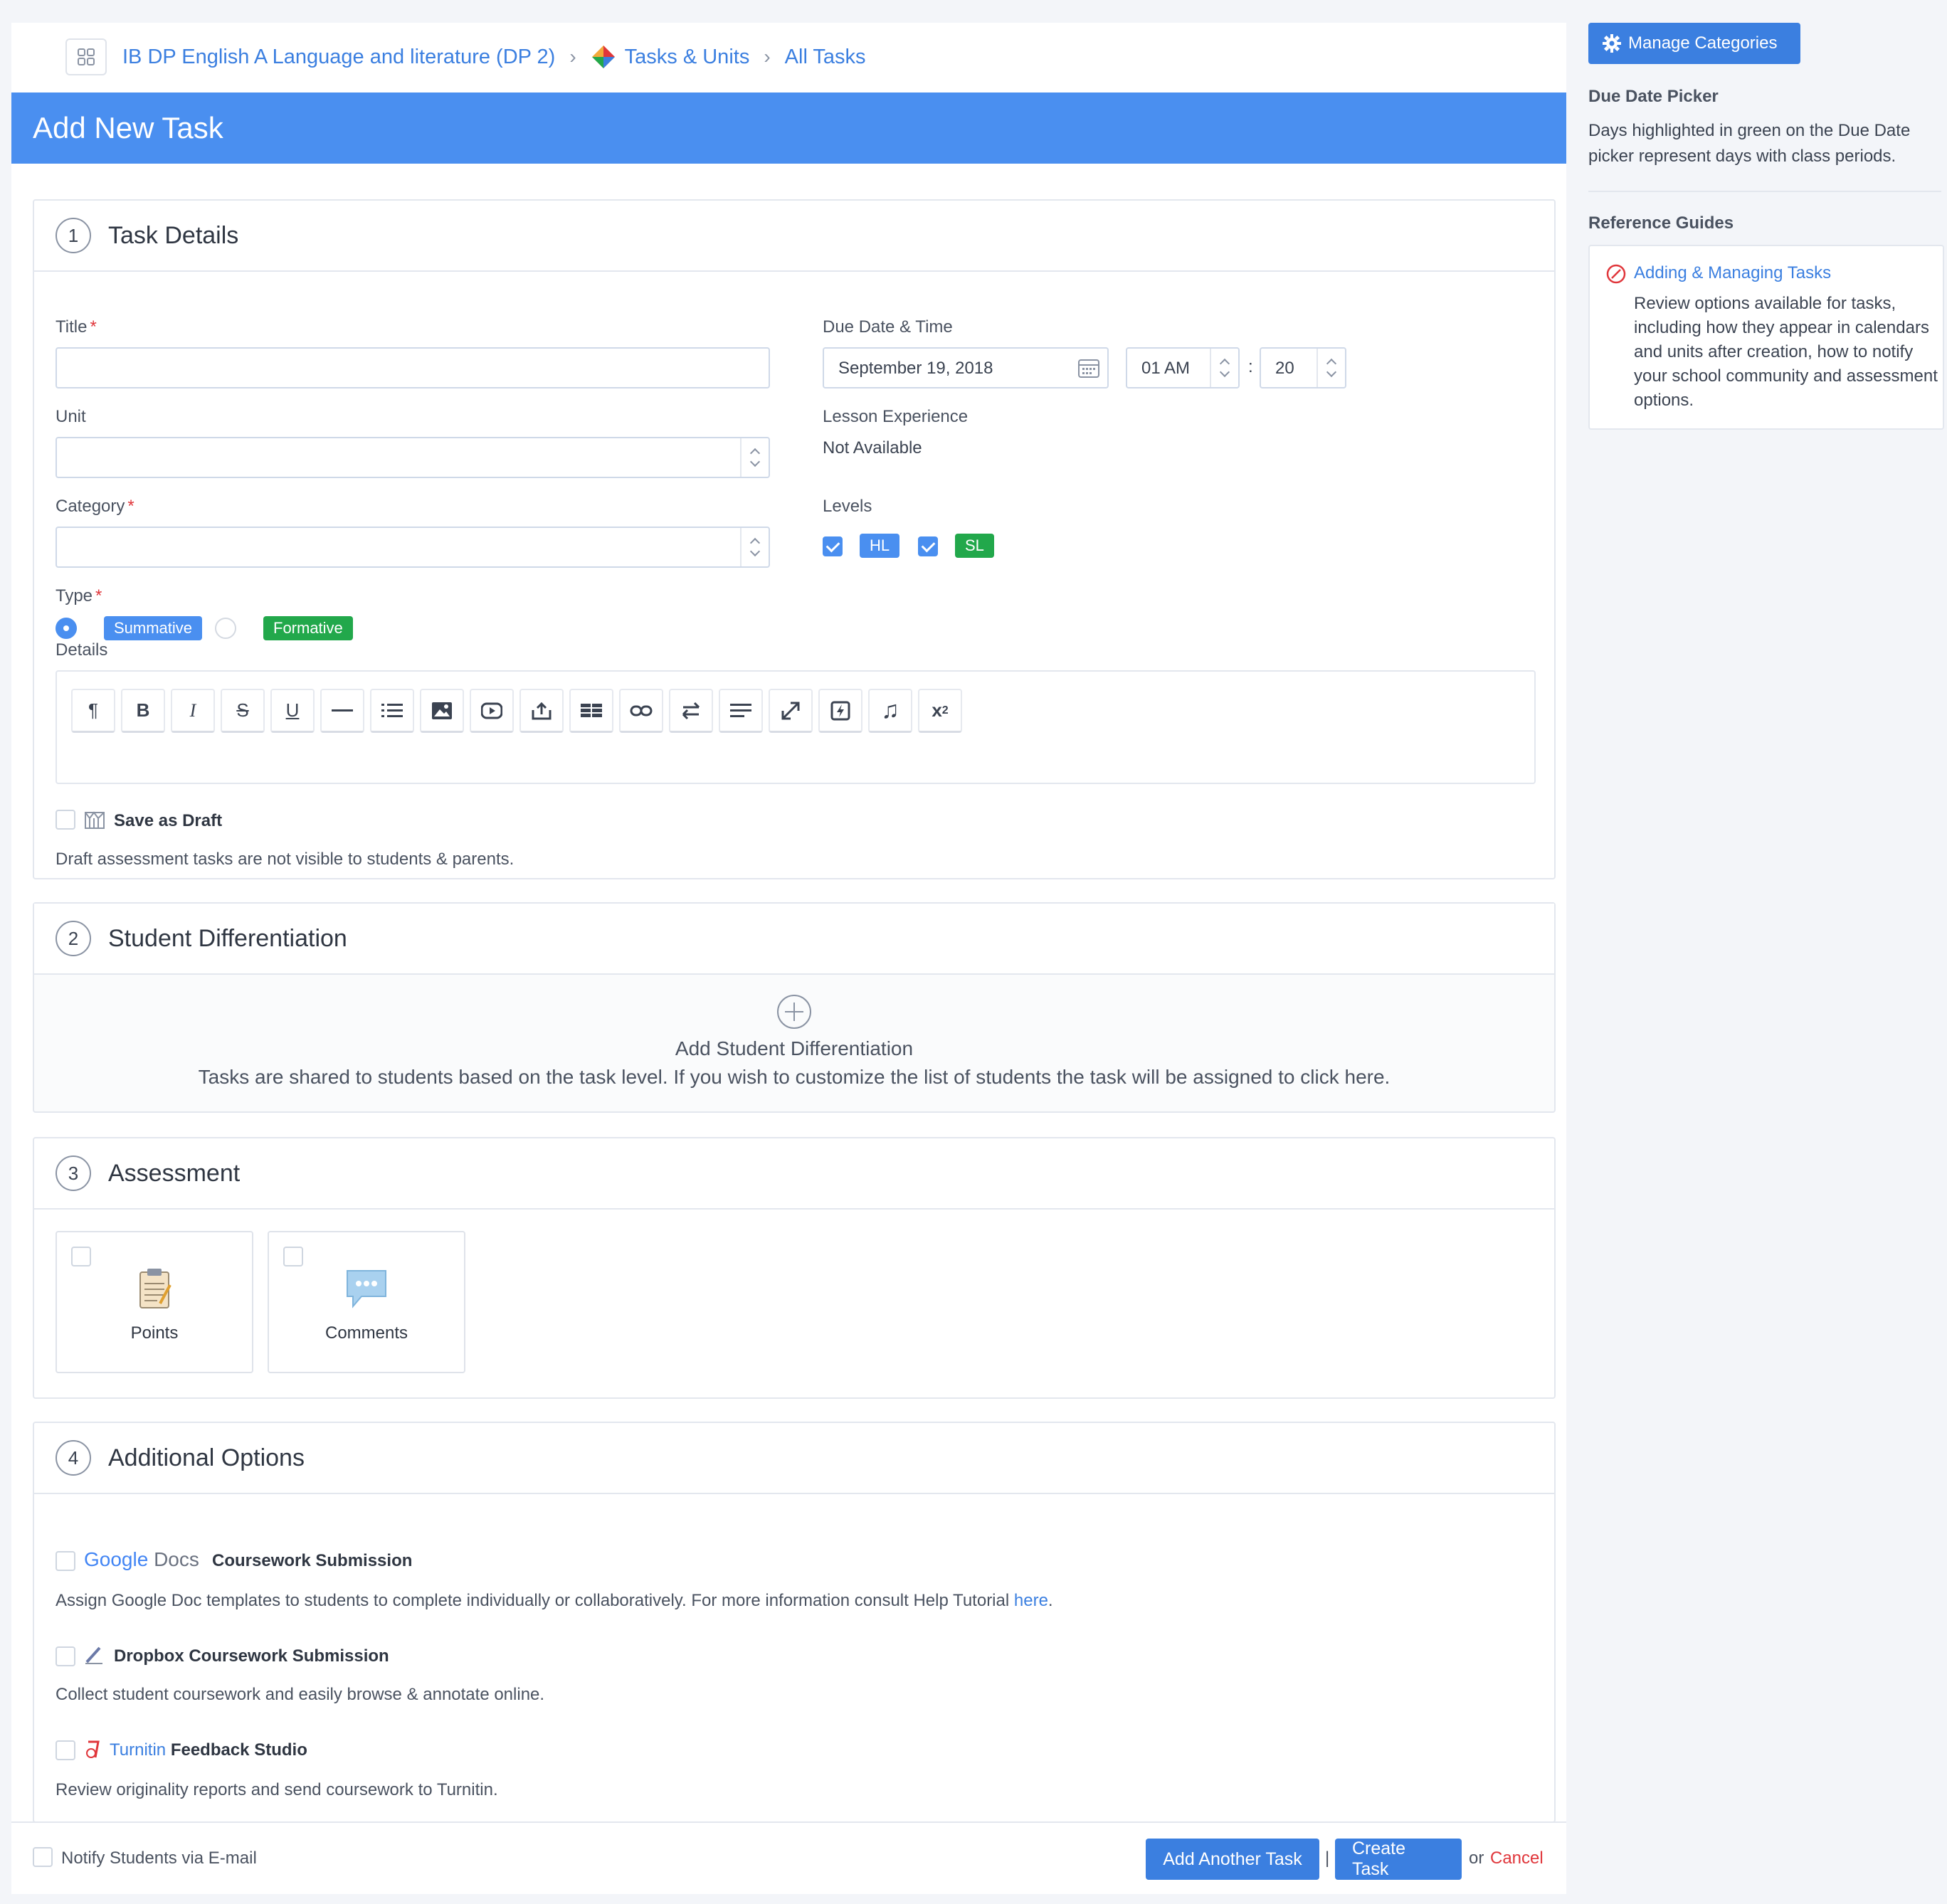  Describe the element at coordinates (74, 595) in the screenshot. I see `type-label-text: Type` at that location.